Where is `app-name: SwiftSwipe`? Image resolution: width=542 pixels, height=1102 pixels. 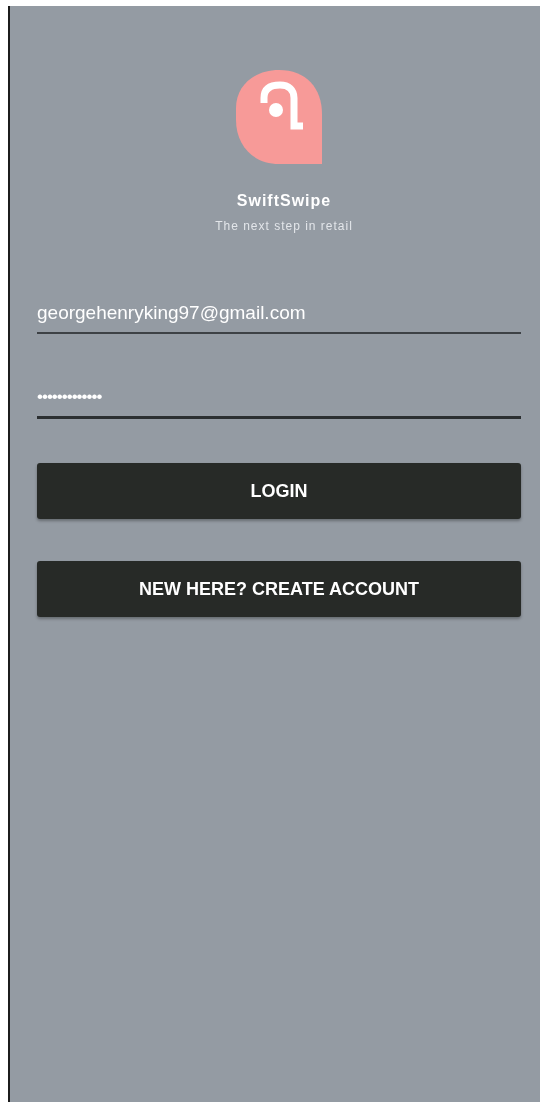 app-name: SwiftSwipe is located at coordinates (284, 201).